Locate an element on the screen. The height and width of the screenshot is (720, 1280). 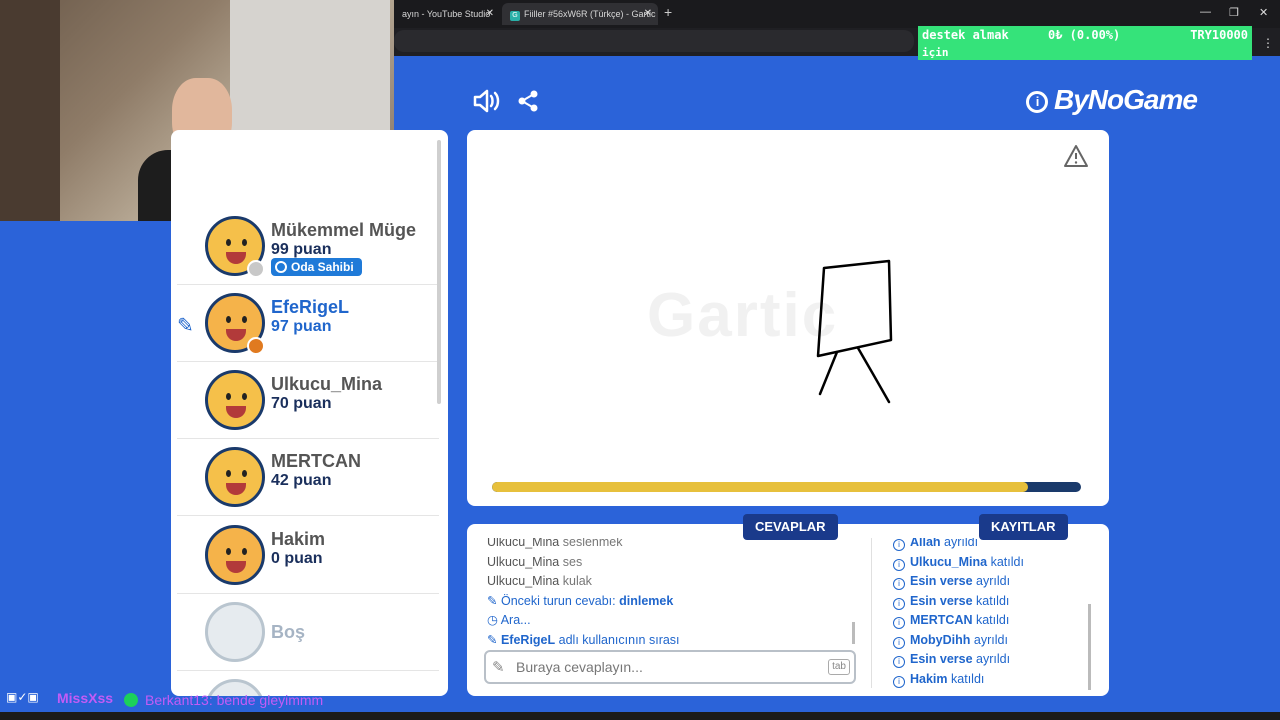
ticker-label: destek almak is located at coordinates (965, 35).